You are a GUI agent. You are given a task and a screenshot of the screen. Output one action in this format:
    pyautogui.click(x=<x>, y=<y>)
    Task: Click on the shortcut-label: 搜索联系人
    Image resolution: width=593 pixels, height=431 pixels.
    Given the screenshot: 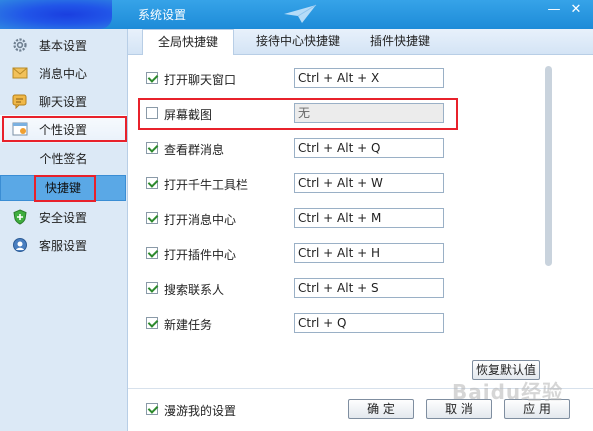 What is the action you would take?
    pyautogui.click(x=194, y=290)
    